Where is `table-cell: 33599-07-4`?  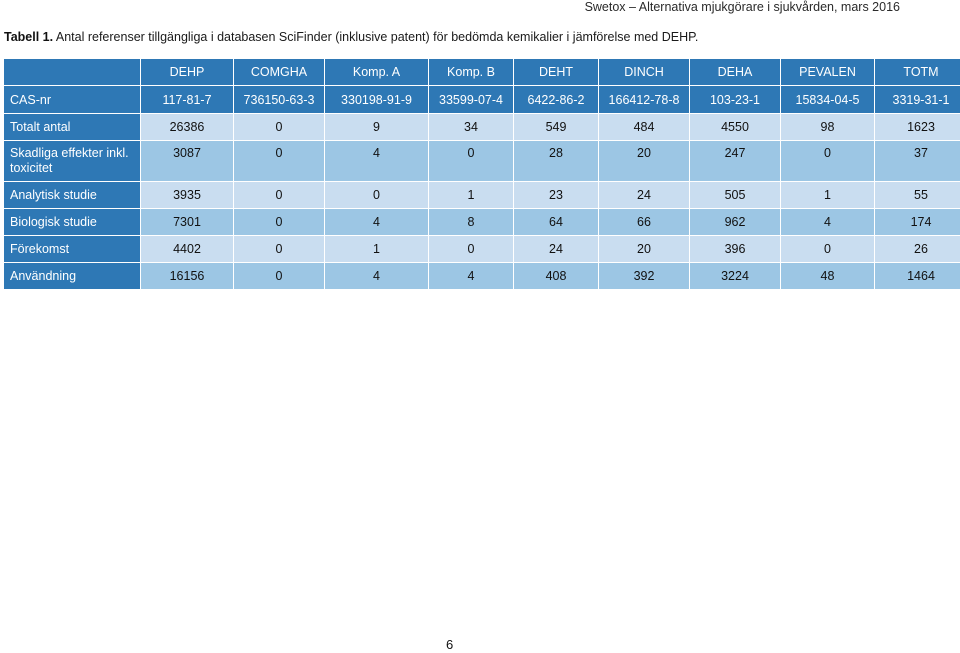 table-cell: 33599-07-4 is located at coordinates (471, 99).